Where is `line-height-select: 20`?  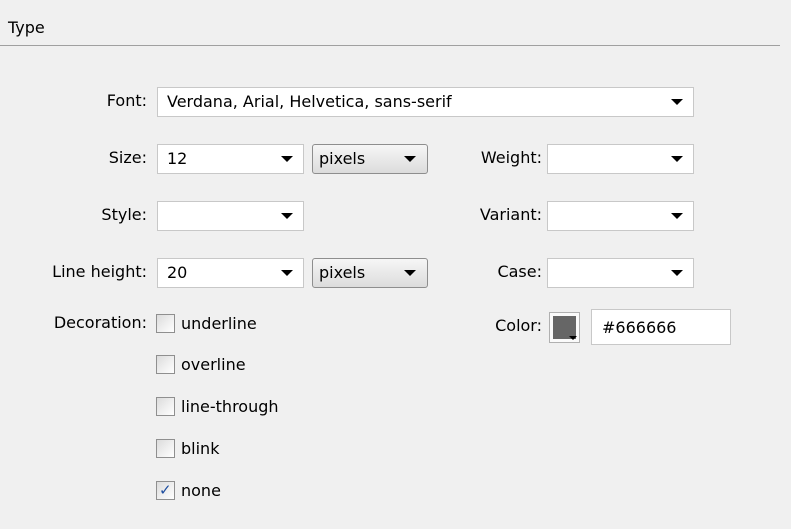 line-height-select: 20 is located at coordinates (230, 273).